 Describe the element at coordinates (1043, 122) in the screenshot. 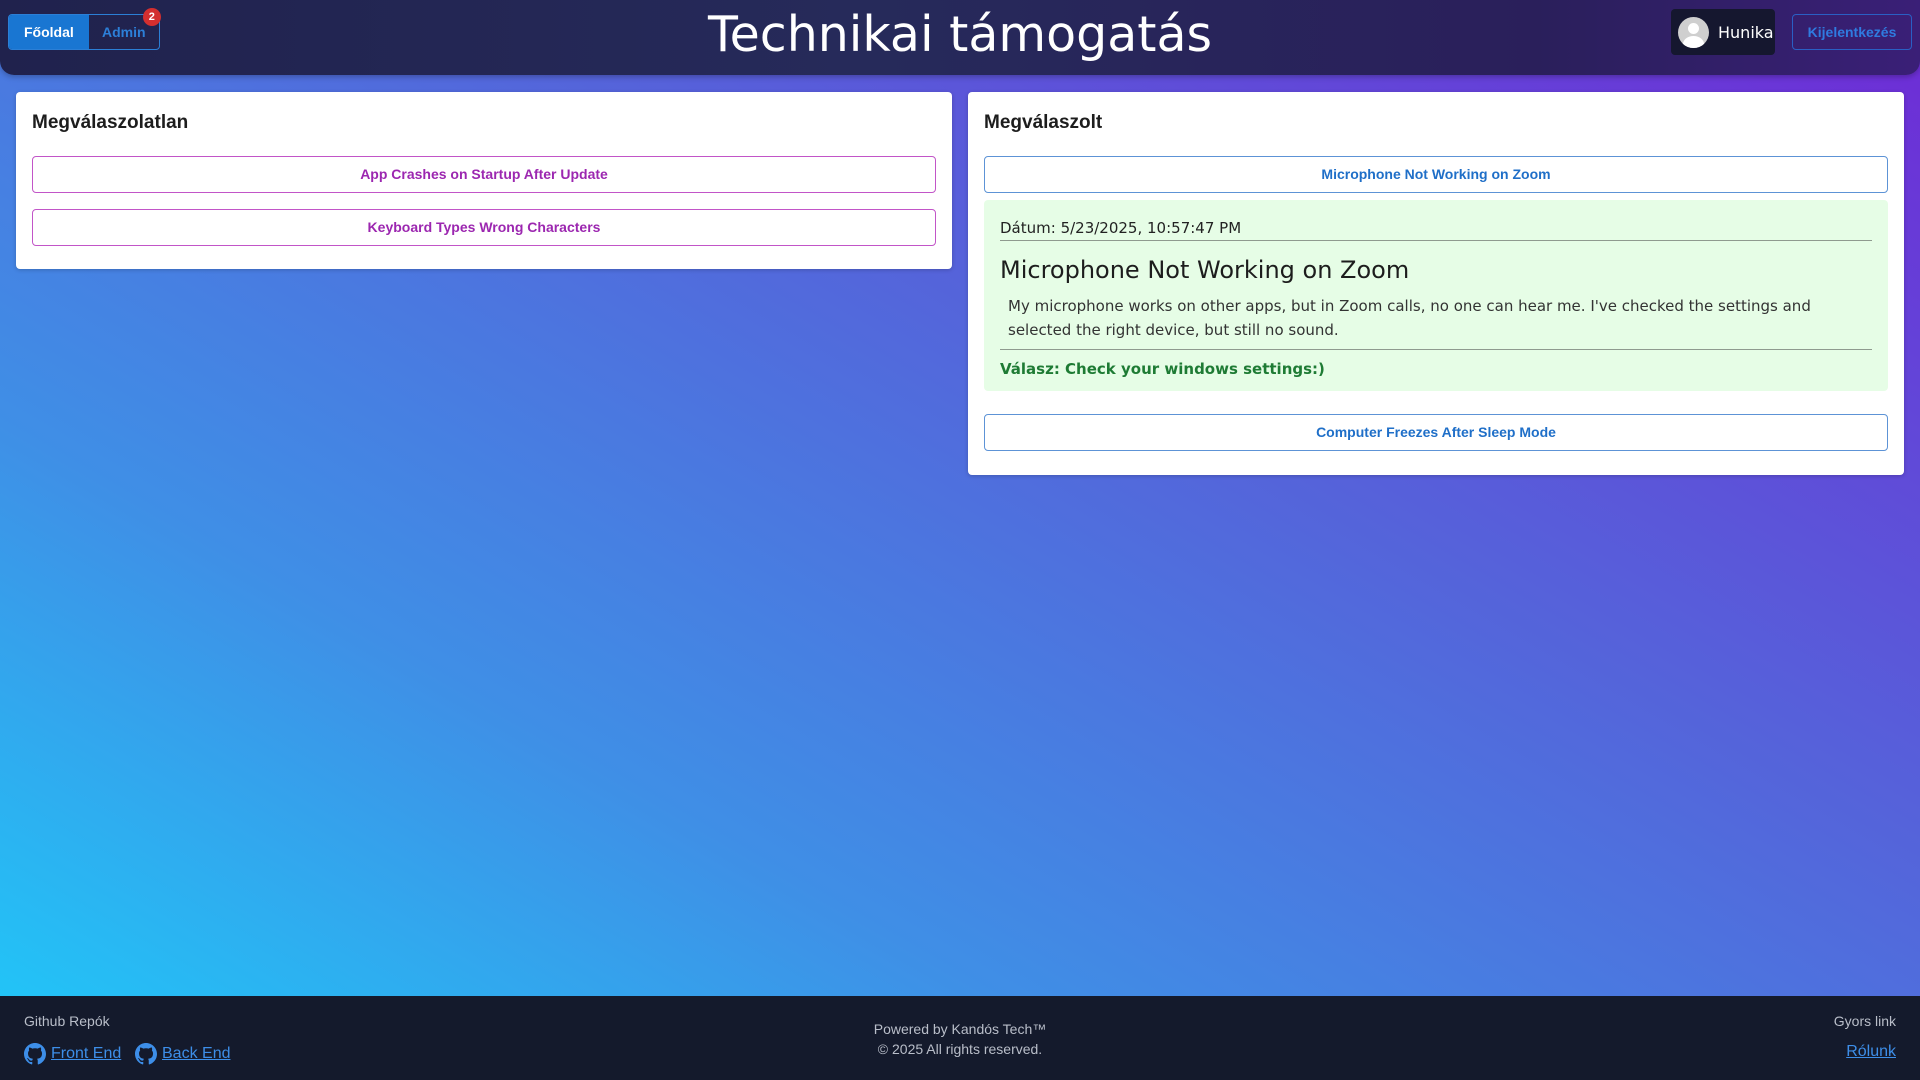

I see `answered-title: Megválaszolt` at that location.